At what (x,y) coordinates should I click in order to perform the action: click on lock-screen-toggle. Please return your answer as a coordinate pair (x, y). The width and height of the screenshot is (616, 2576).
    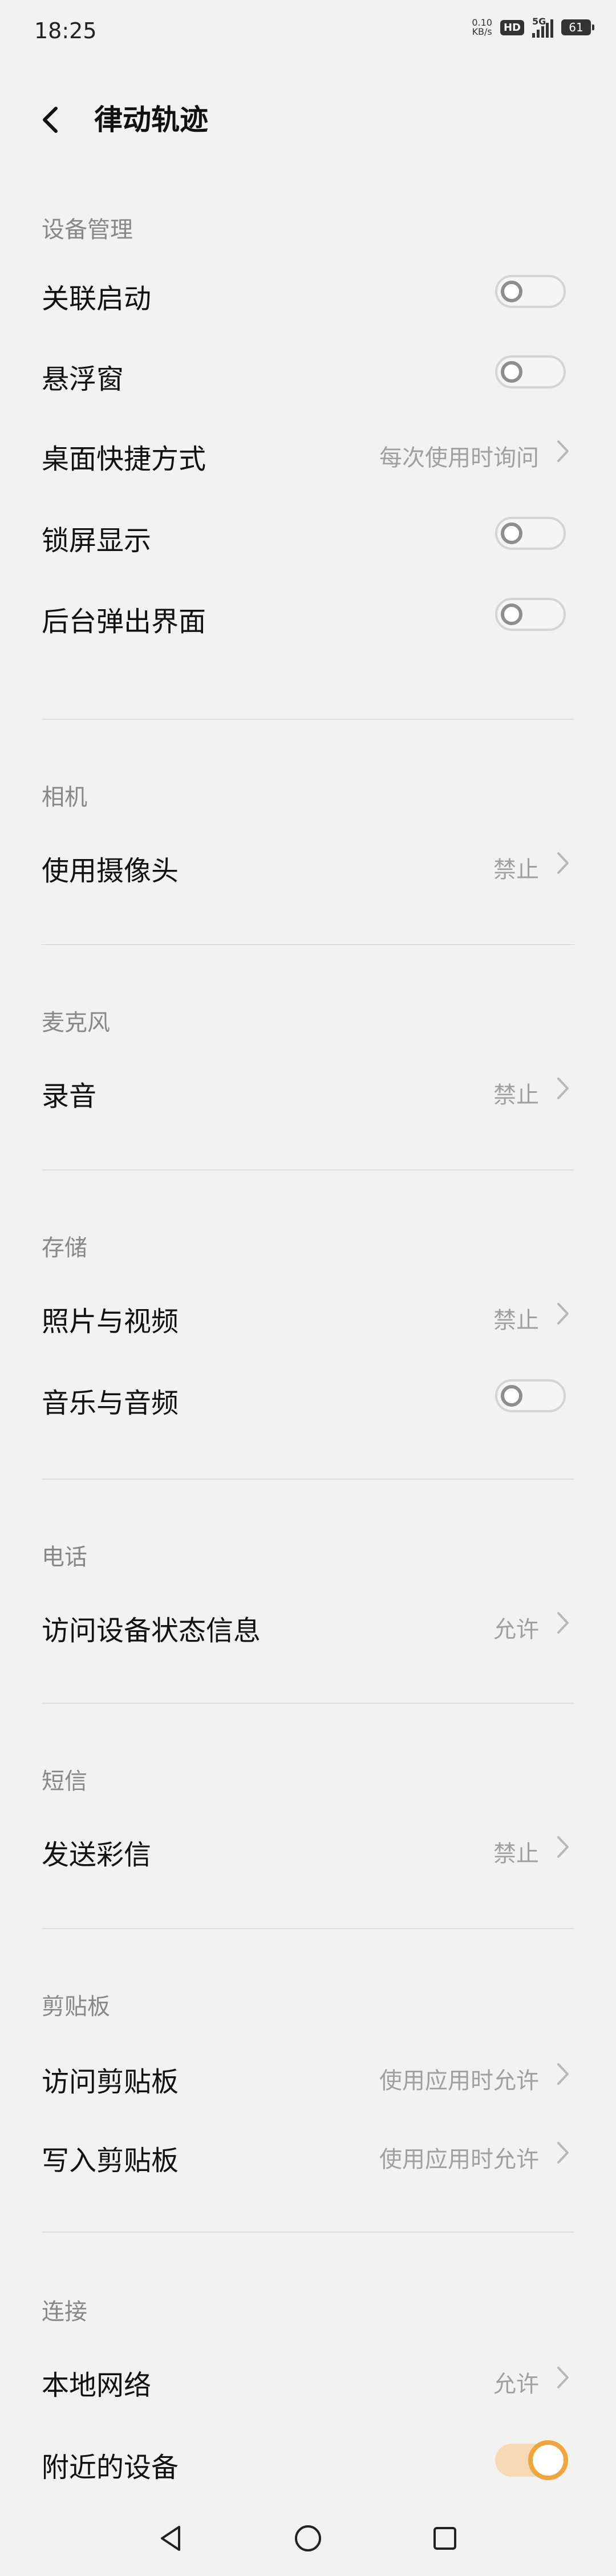
    Looking at the image, I should click on (530, 533).